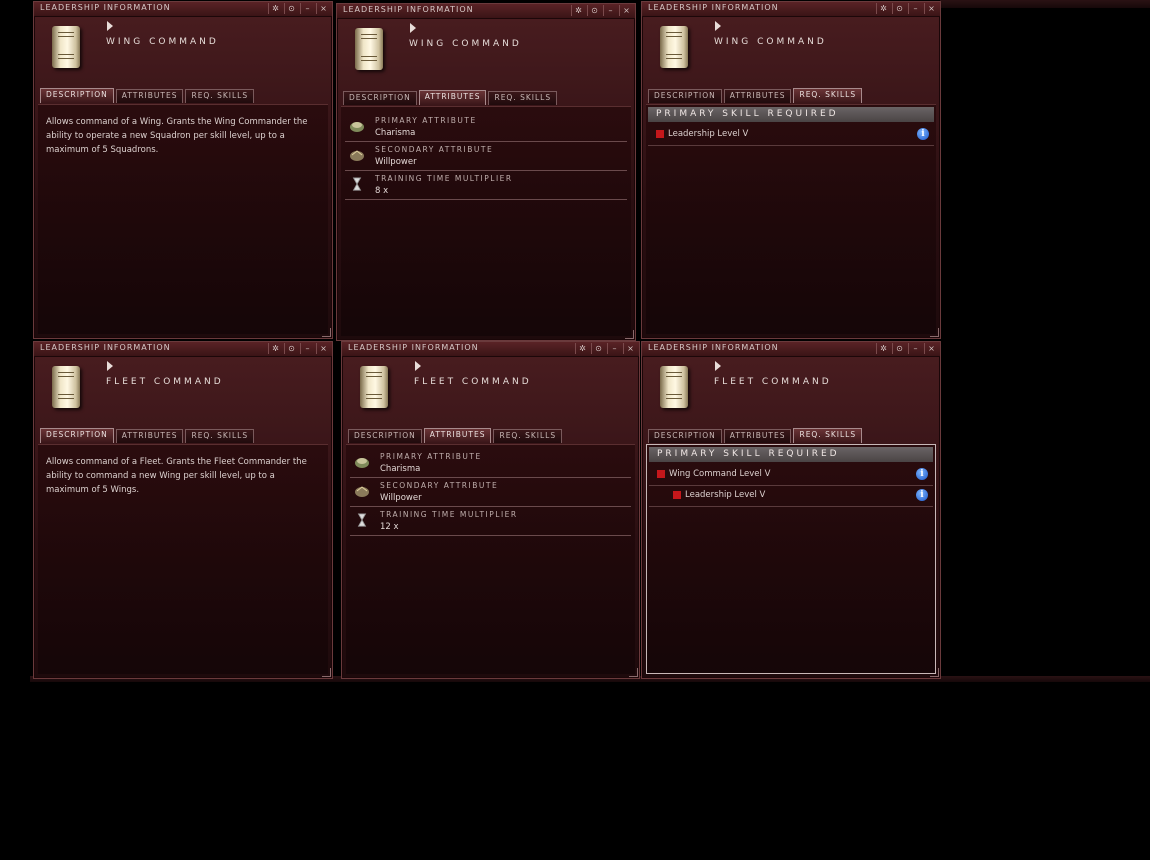  Describe the element at coordinates (473, 382) in the screenshot. I see `skill-name: FLEET COMMAND` at that location.